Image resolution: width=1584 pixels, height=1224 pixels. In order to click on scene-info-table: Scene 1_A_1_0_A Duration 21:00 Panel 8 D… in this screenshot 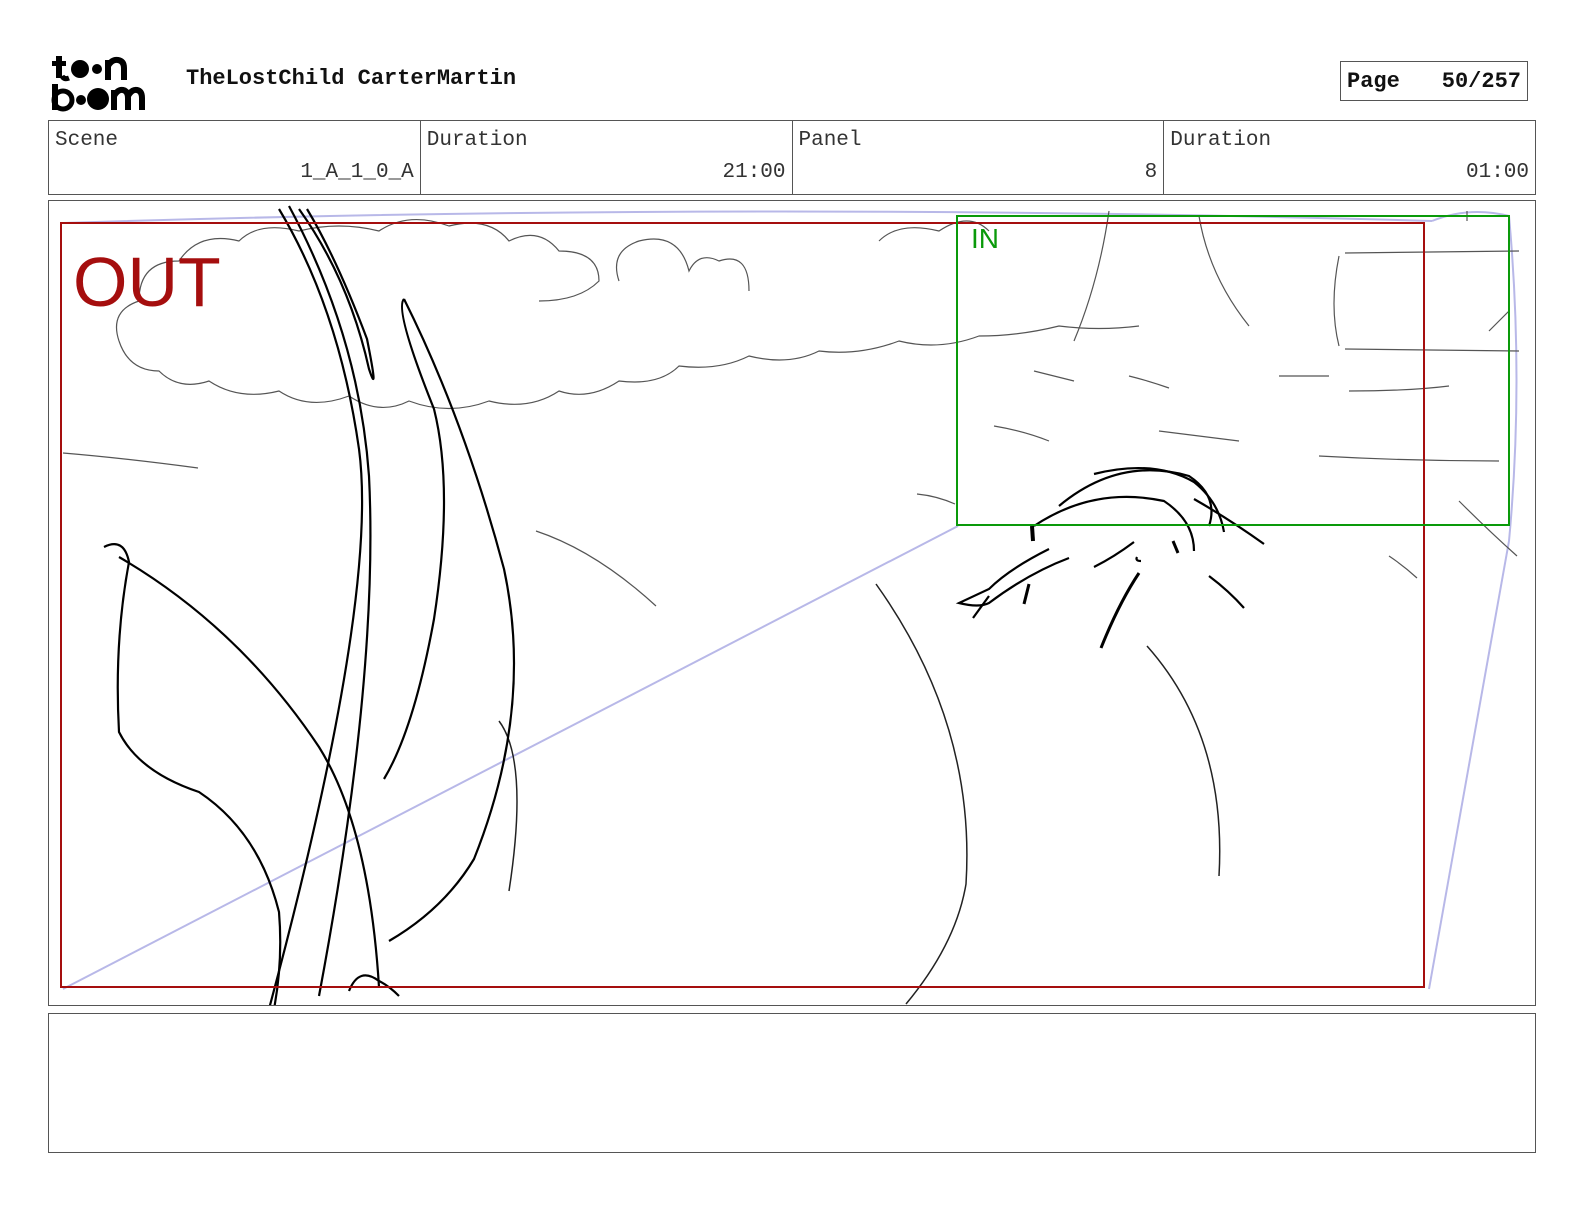, I will do `click(792, 157)`.